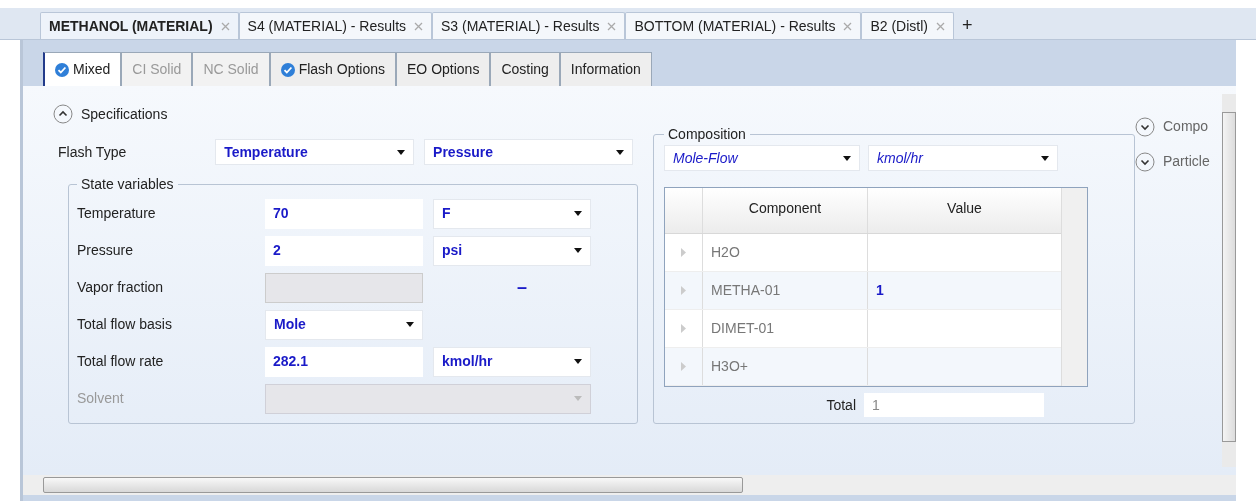 This screenshot has width=1256, height=501. Describe the element at coordinates (743, 25) in the screenshot. I see `document-tab: BOTTOM (MATERIAL) - Results` at that location.